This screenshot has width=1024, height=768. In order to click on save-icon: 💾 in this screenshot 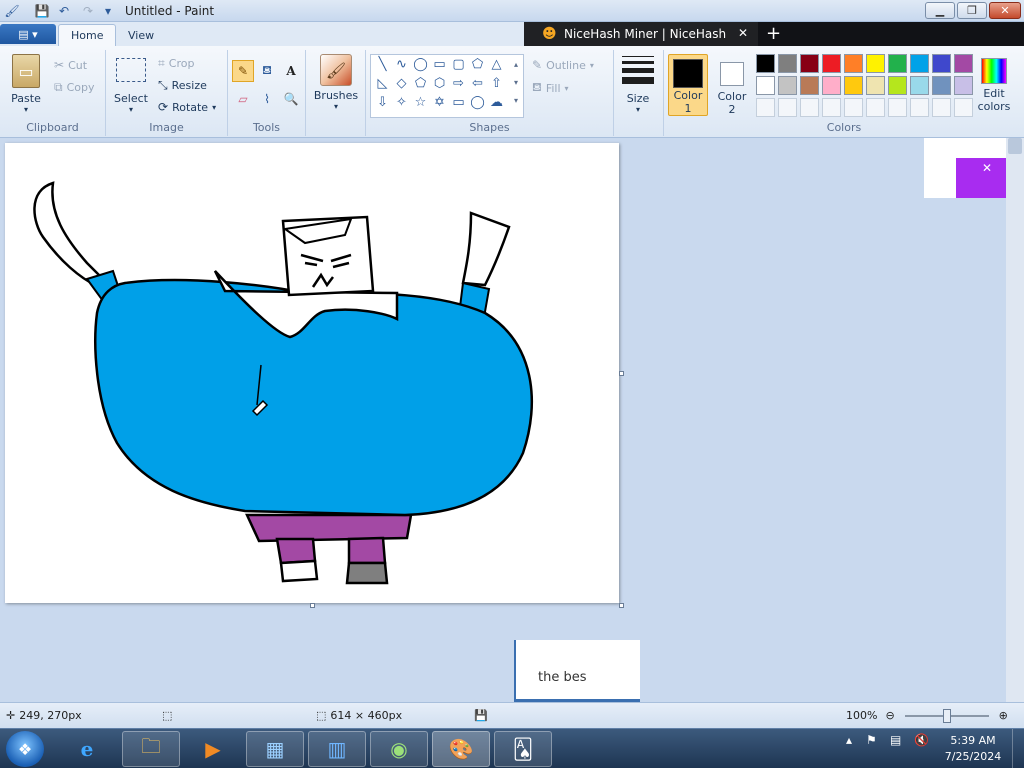, I will do `click(42, 11)`.